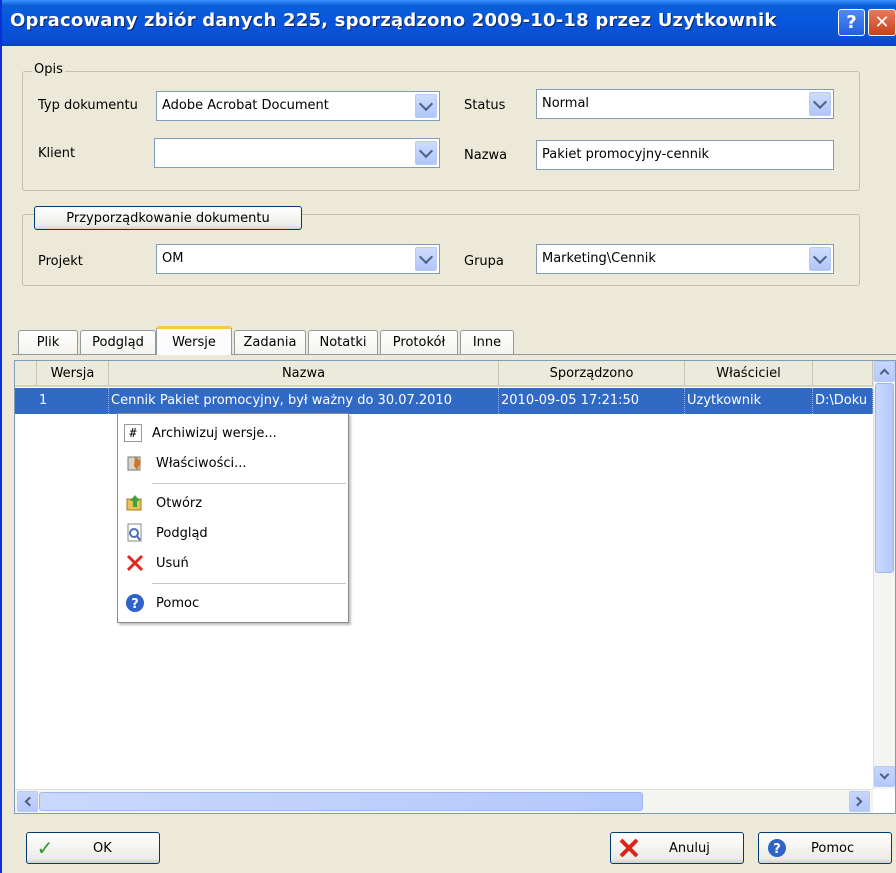 This screenshot has height=873, width=896. I want to click on tab-strip-line, so click(454, 354).